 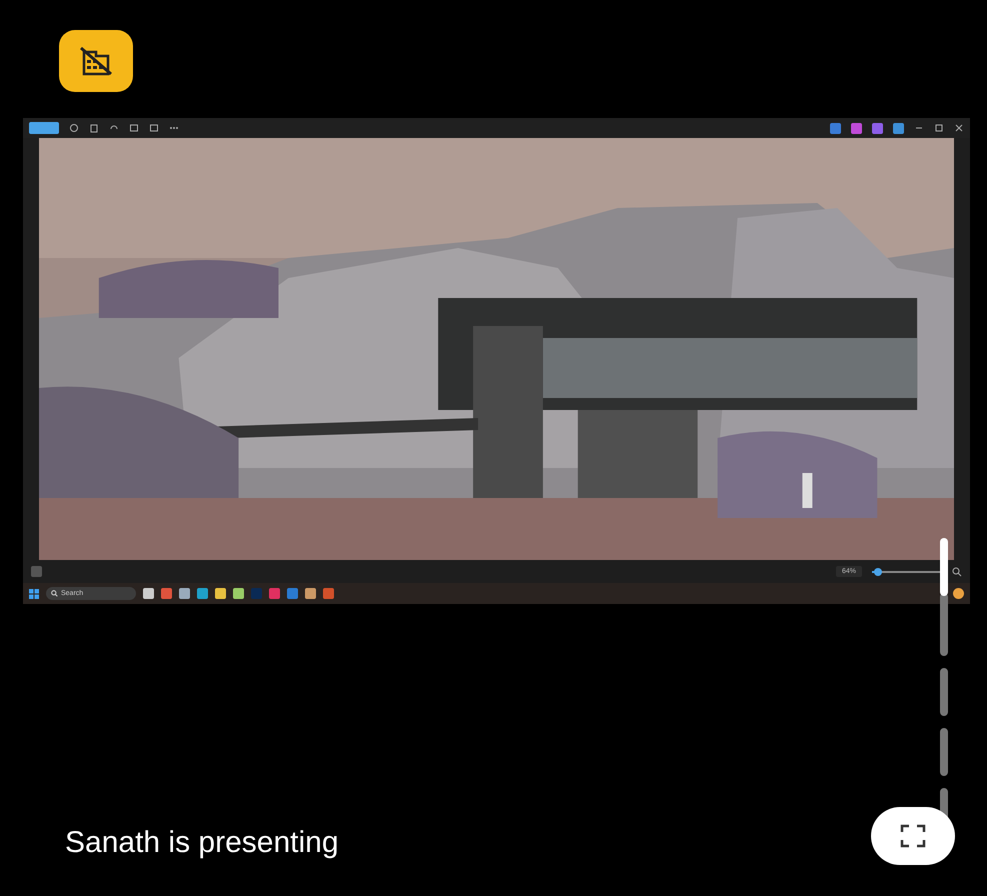 I want to click on close-icon, so click(x=959, y=128).